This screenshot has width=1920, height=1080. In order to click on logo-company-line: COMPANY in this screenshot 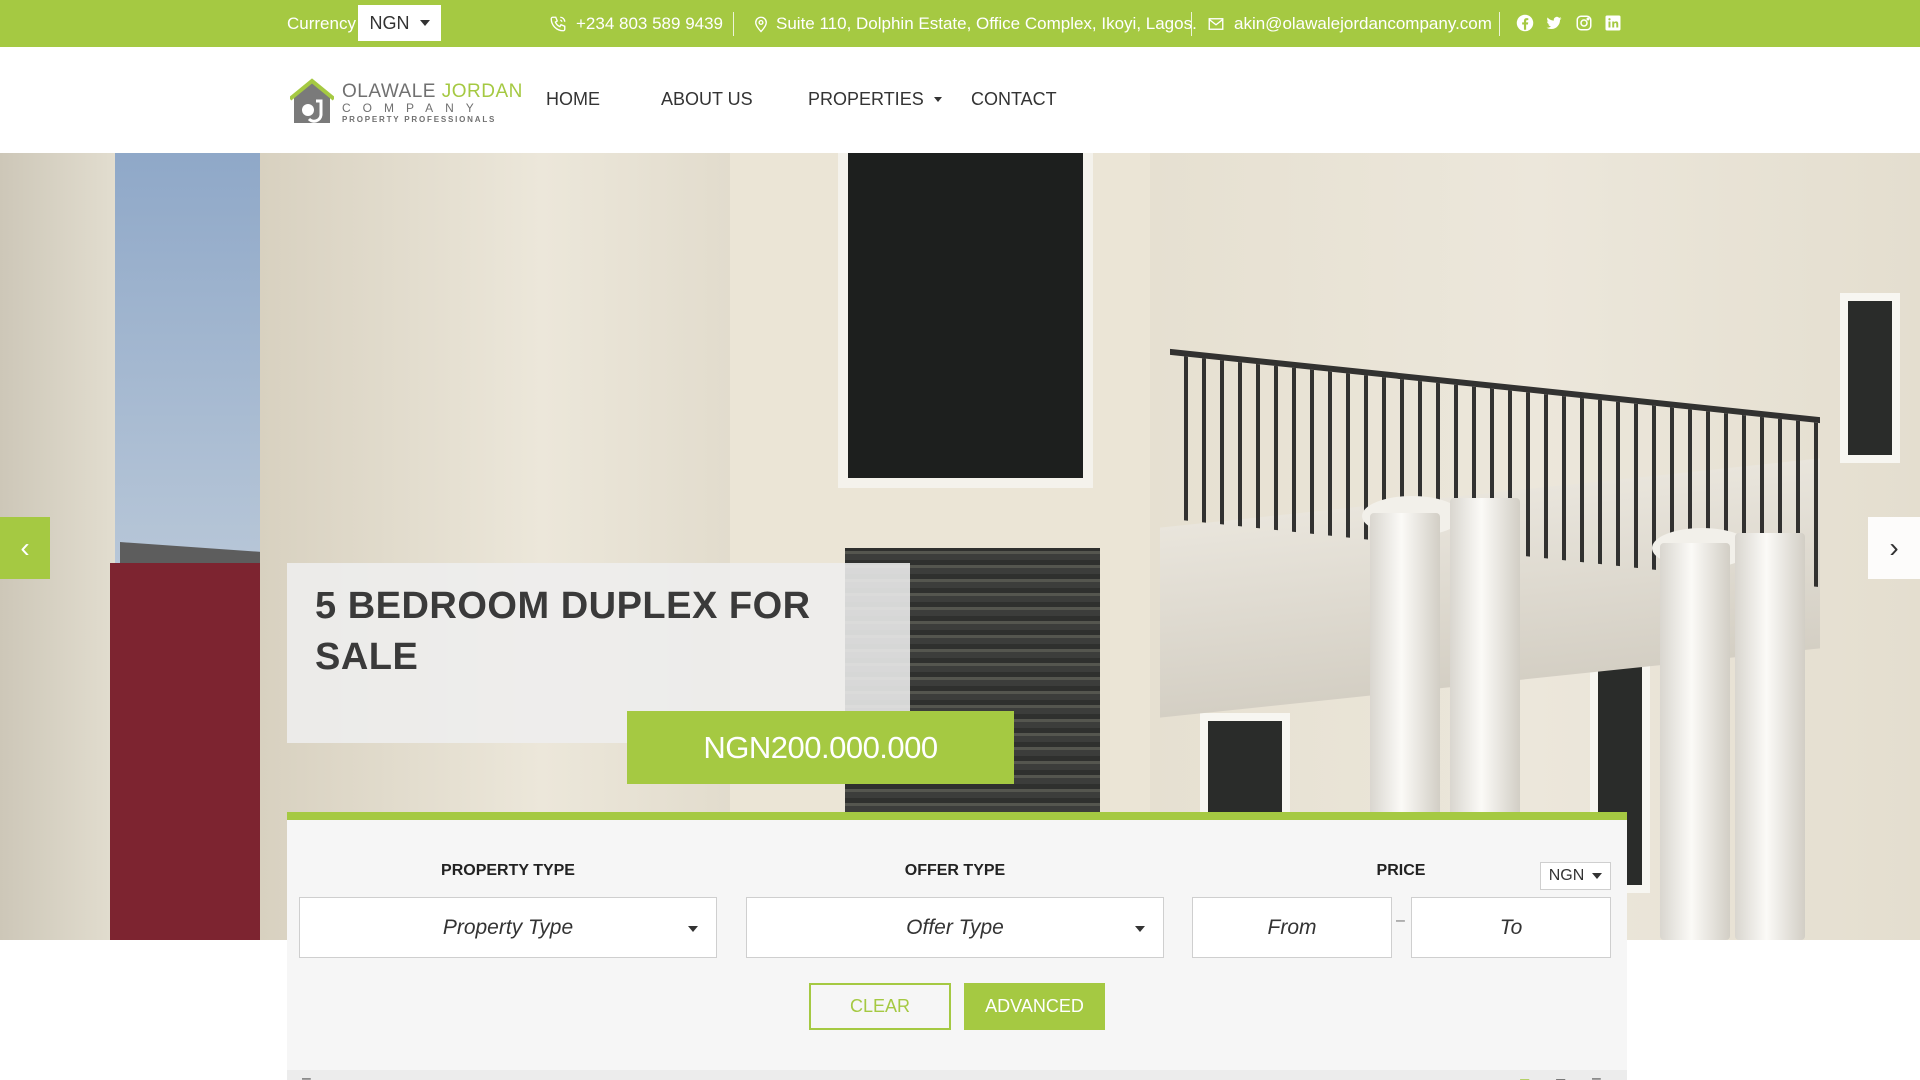, I will do `click(414, 108)`.